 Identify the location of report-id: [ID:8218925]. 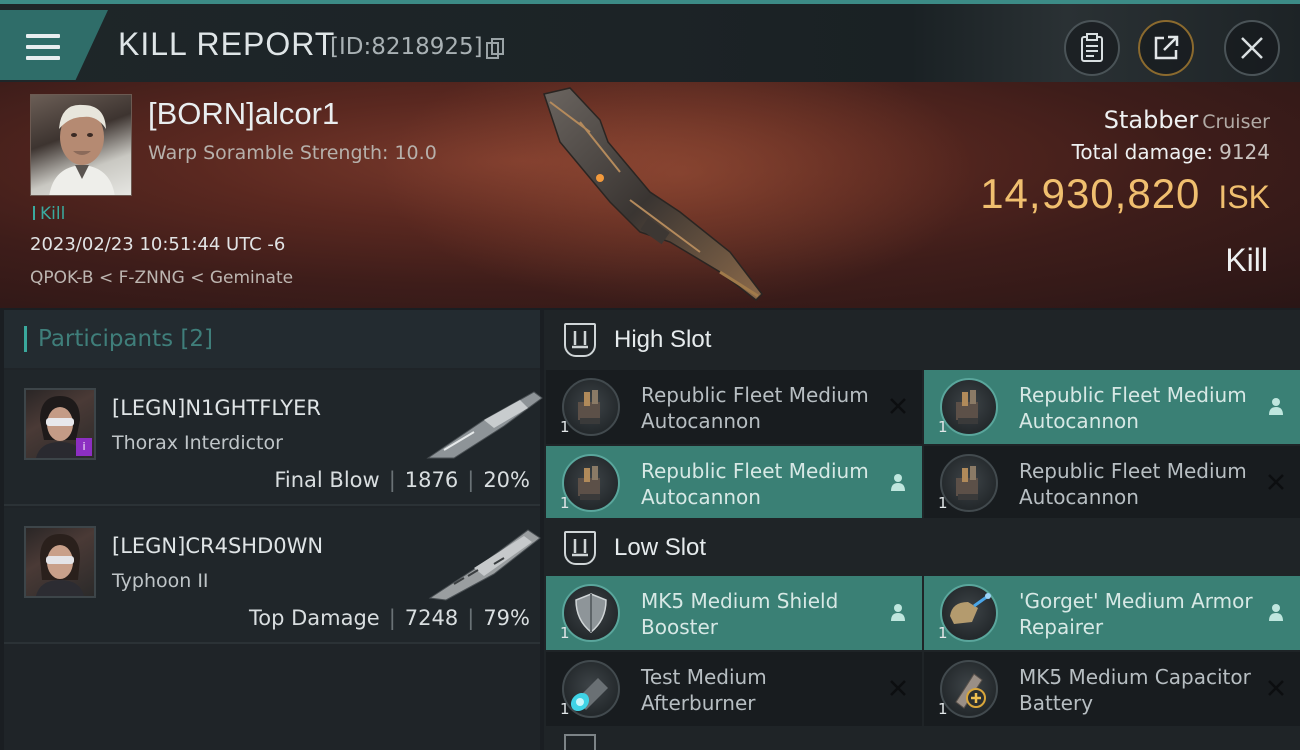
(406, 47).